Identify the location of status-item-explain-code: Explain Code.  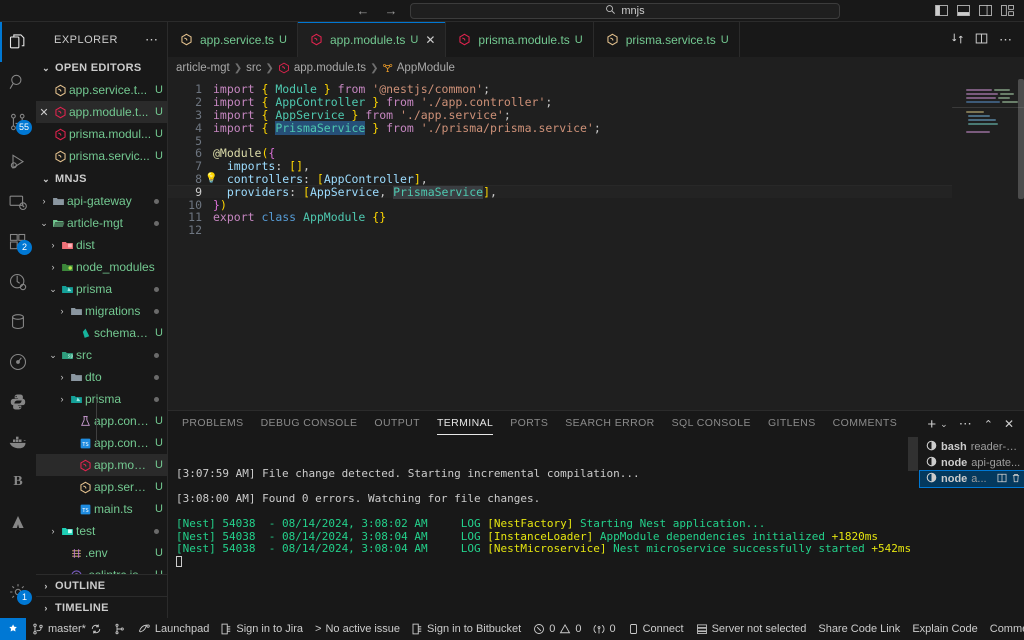
(944, 629).